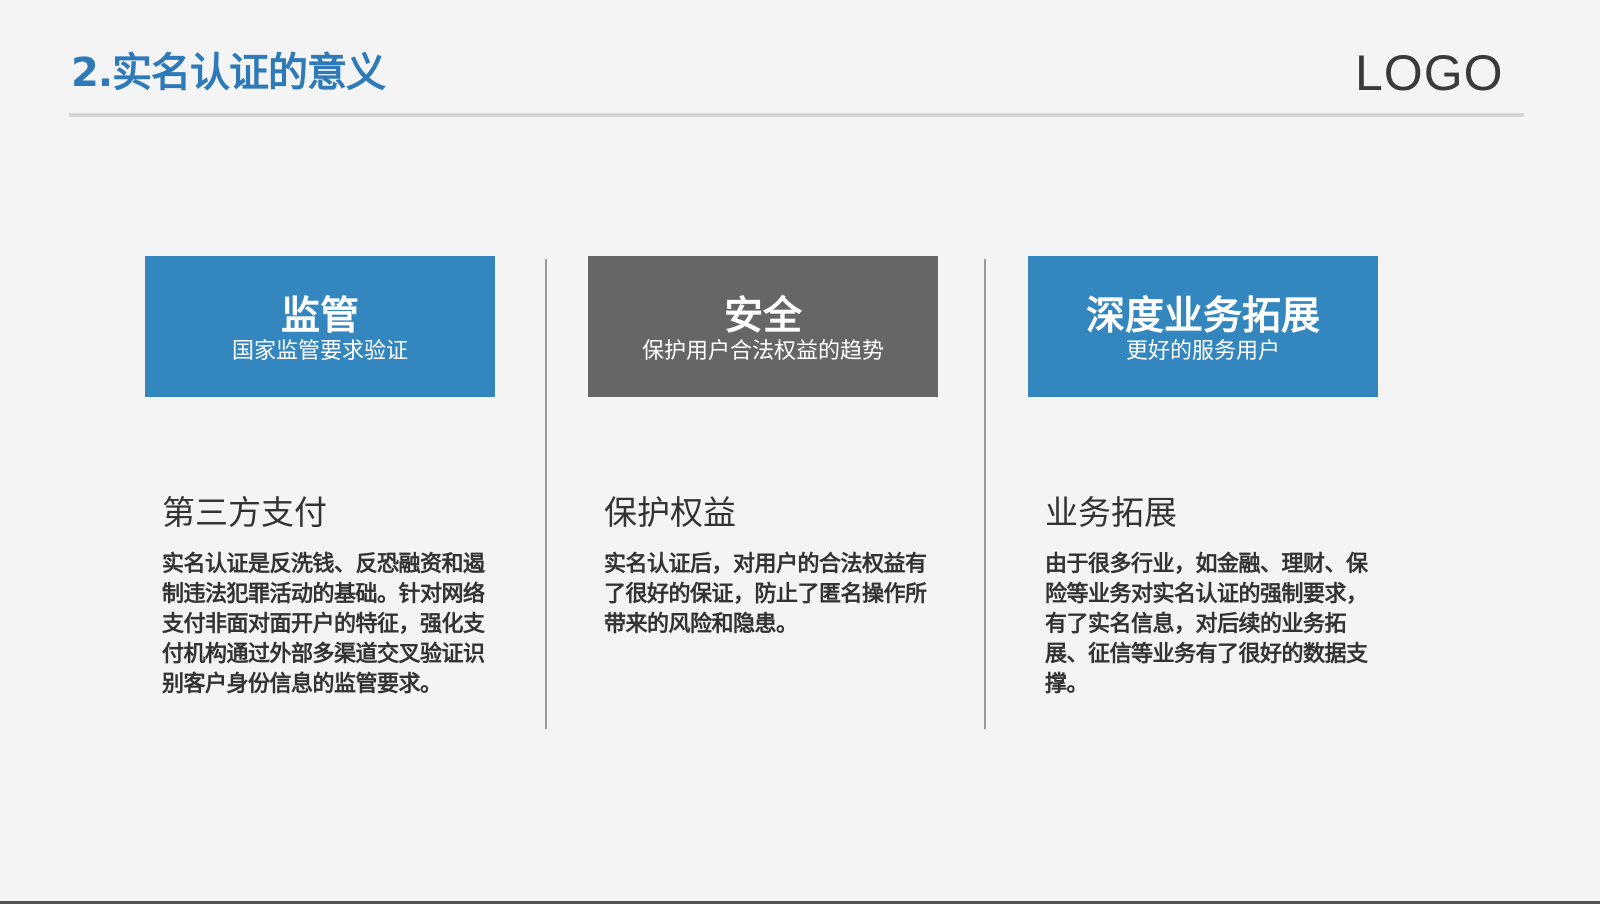  I want to click on box-subtitle: 保护用户合法权益的趋势, so click(762, 351).